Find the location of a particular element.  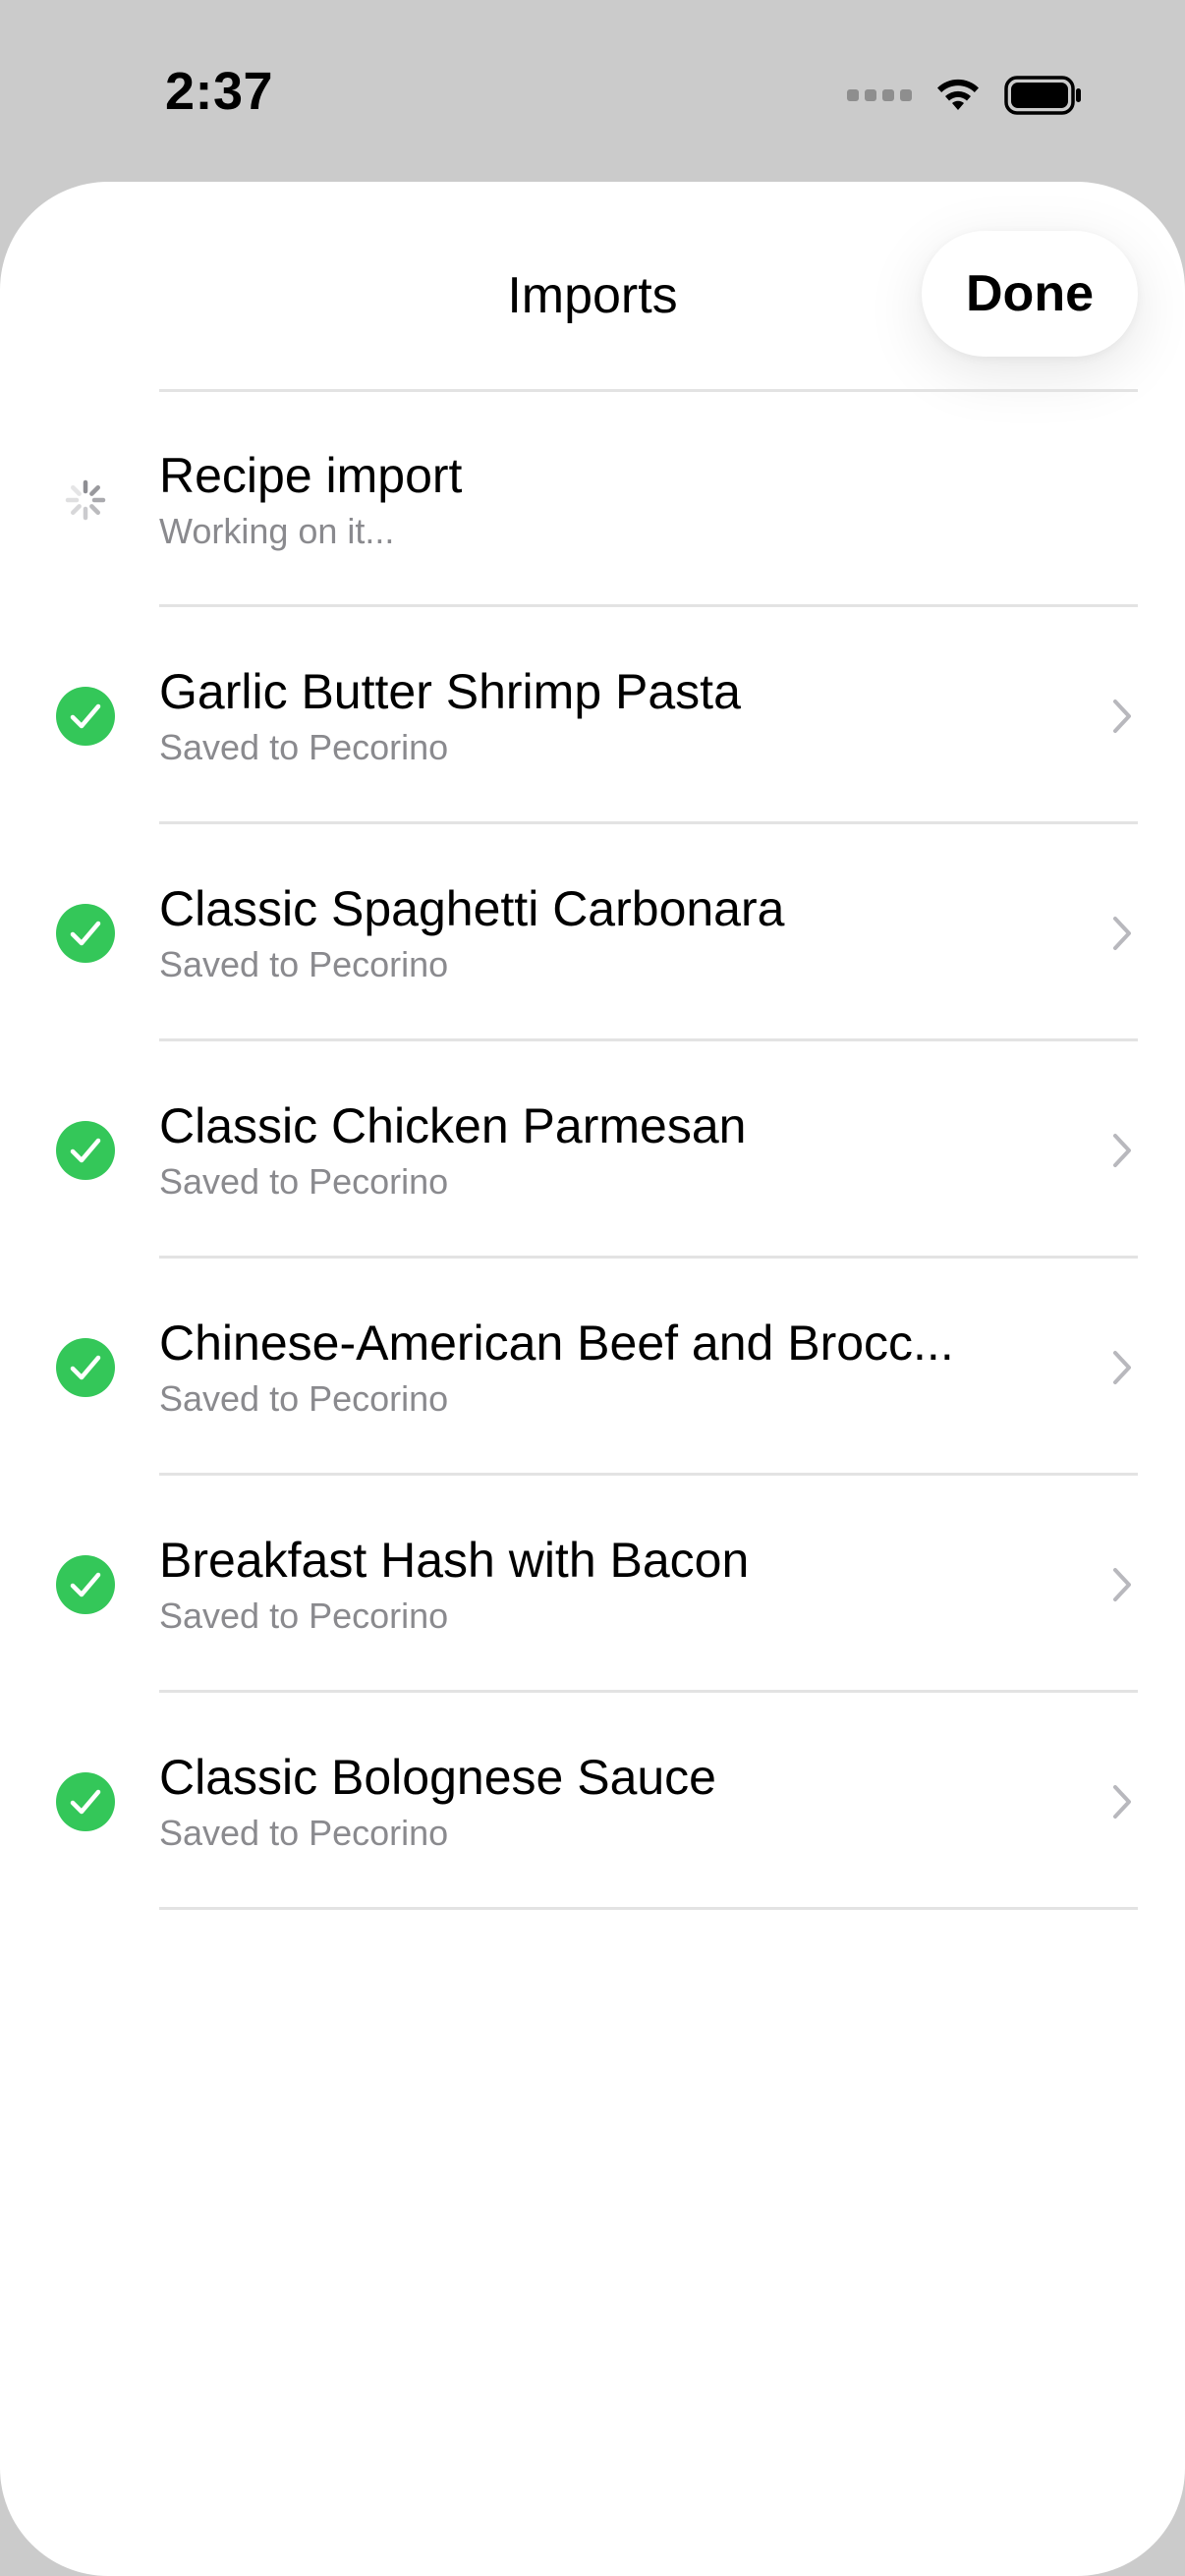

status-bar: 2:37 is located at coordinates (592, 91).